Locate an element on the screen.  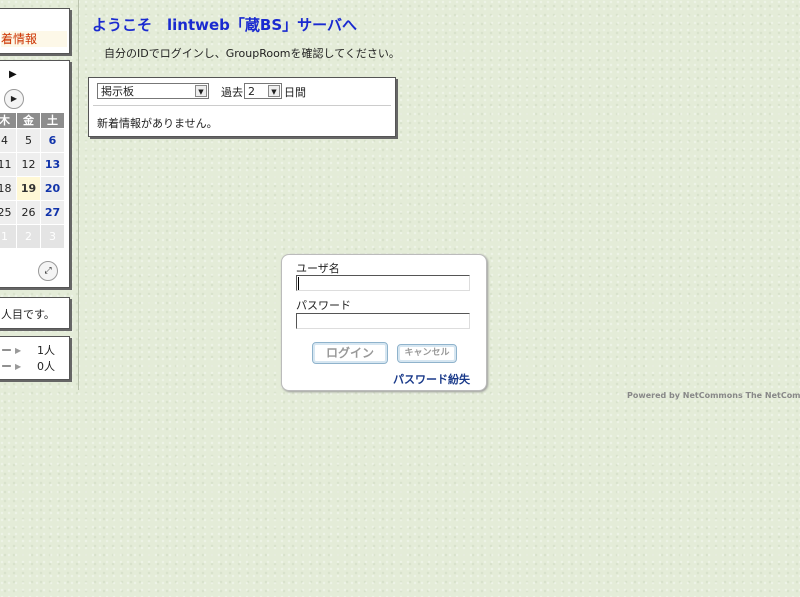
password-input is located at coordinates (383, 321).